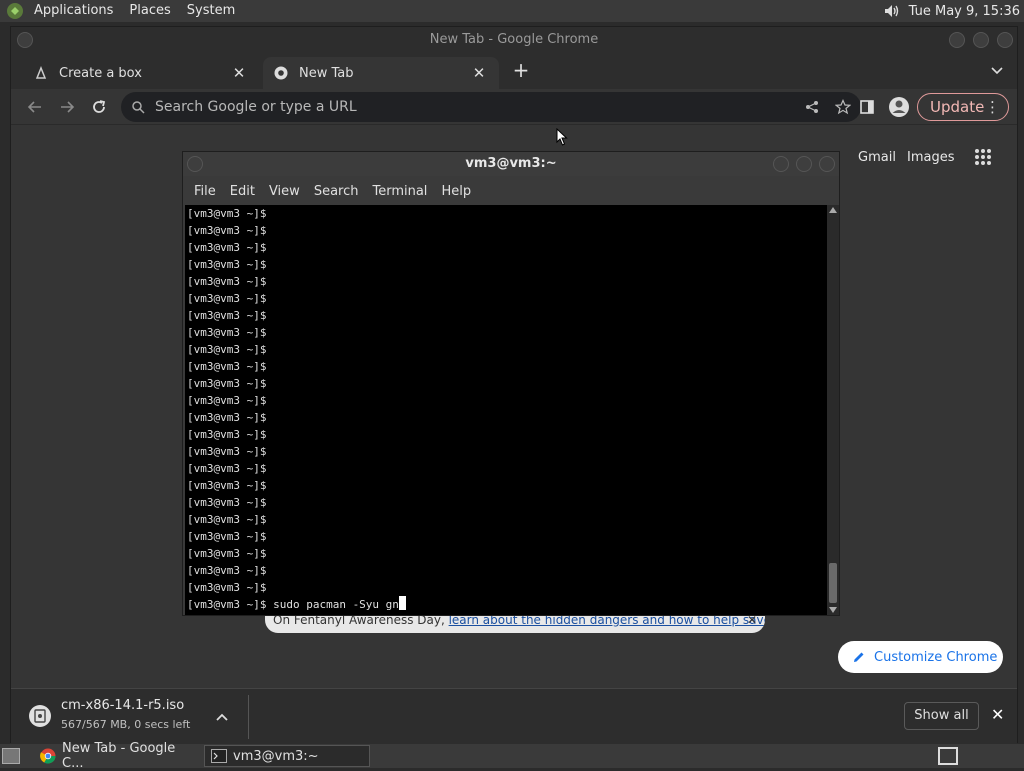 This screenshot has width=1024, height=771. I want to click on applications-menu: Applications, so click(73, 11).